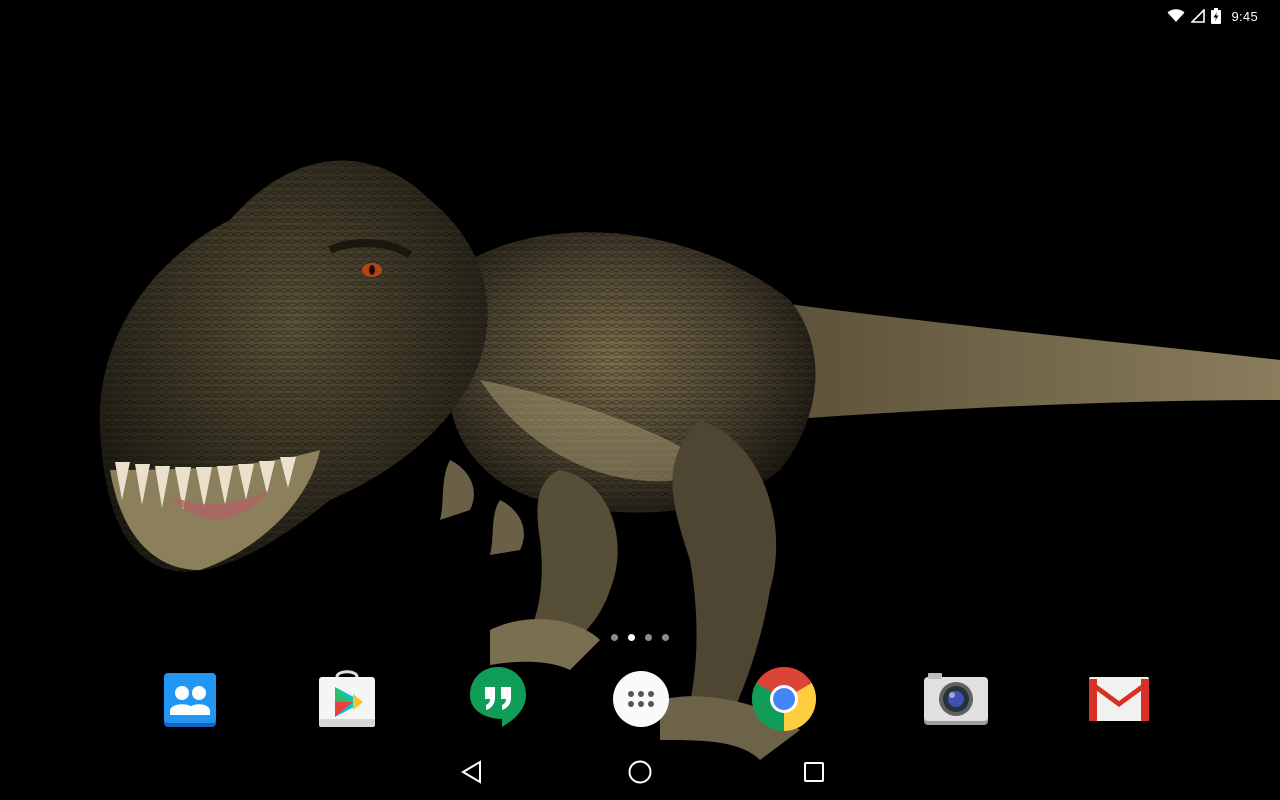  I want to click on nav-recents-button, so click(814, 772).